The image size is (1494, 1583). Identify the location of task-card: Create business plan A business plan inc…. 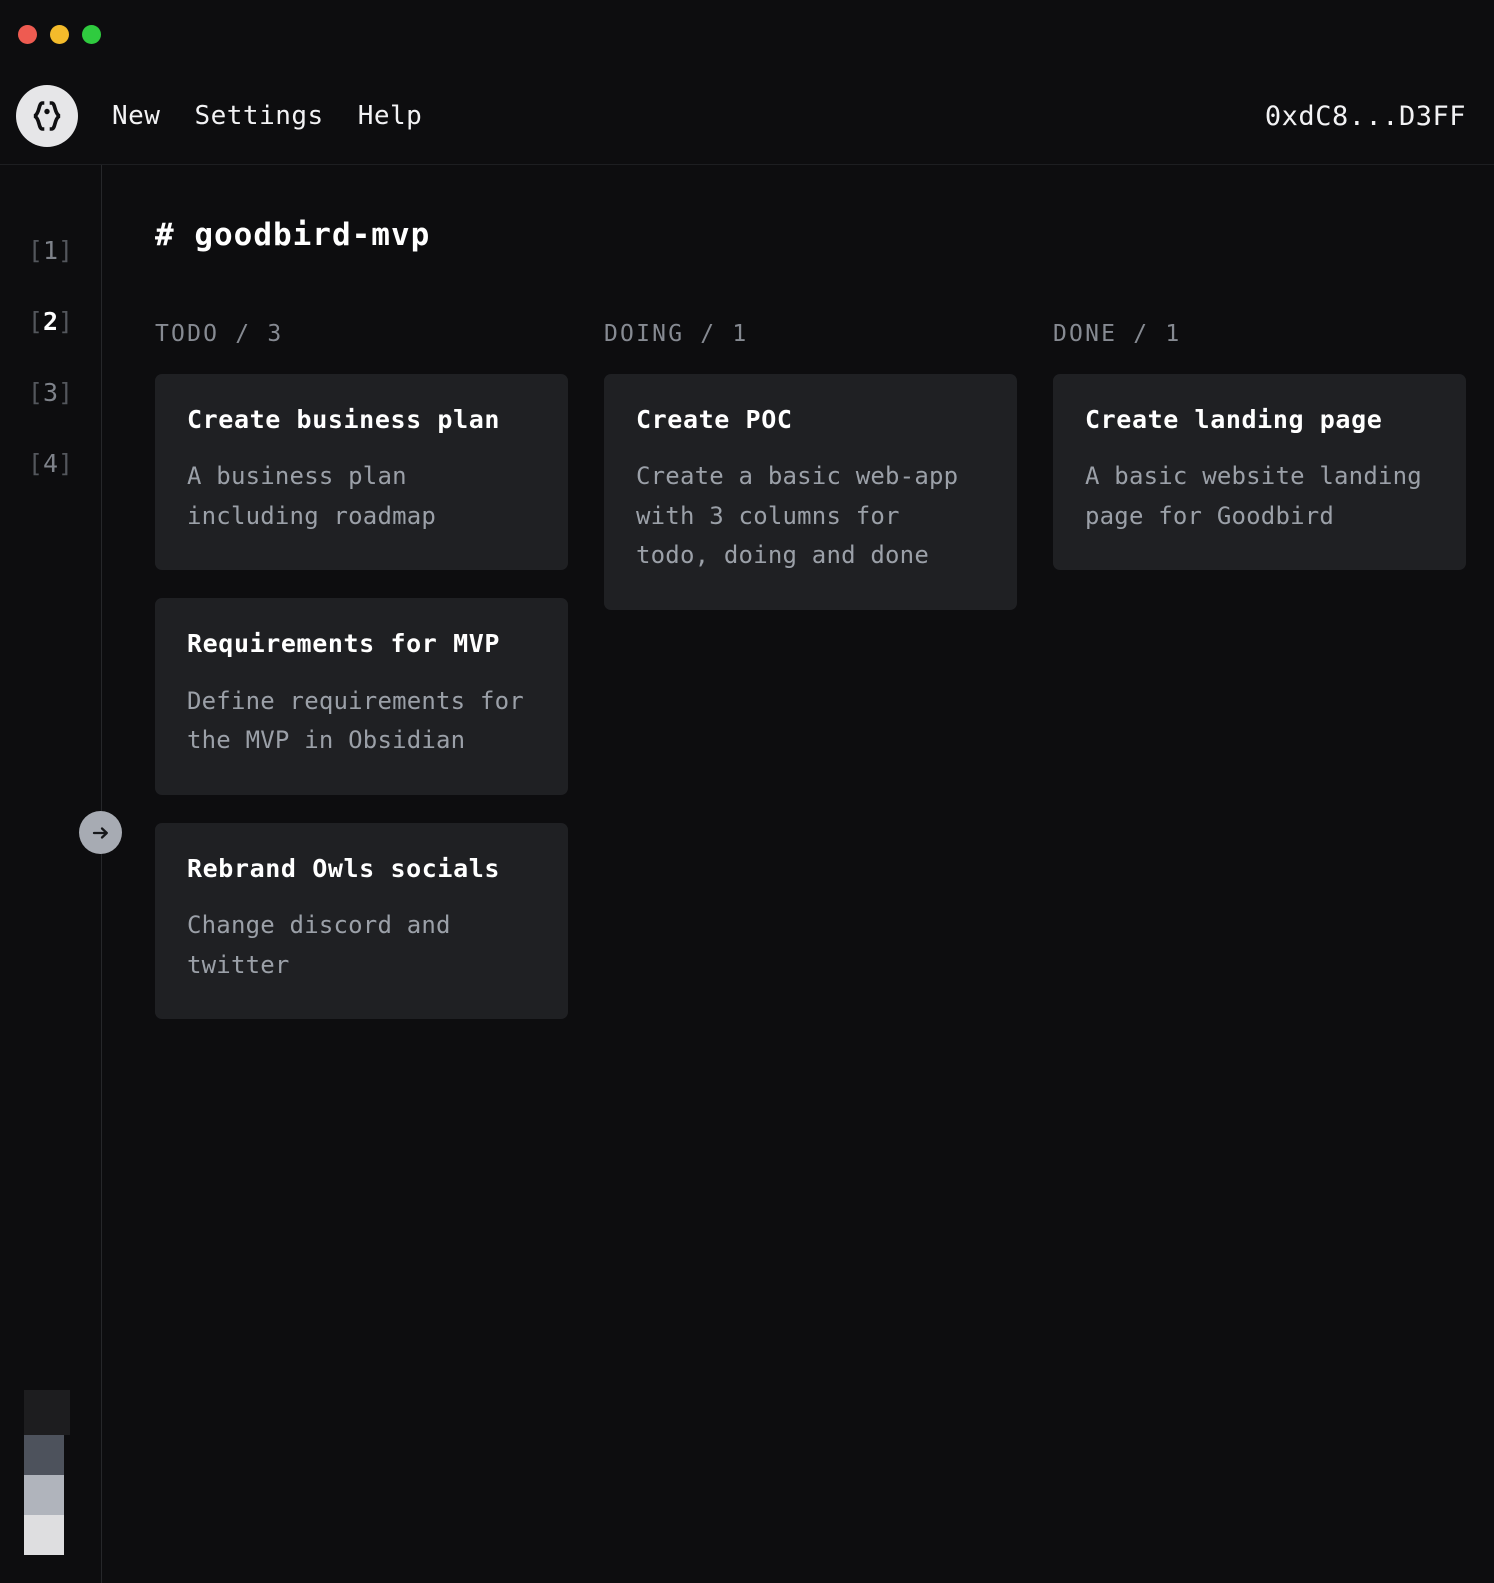
(361, 472).